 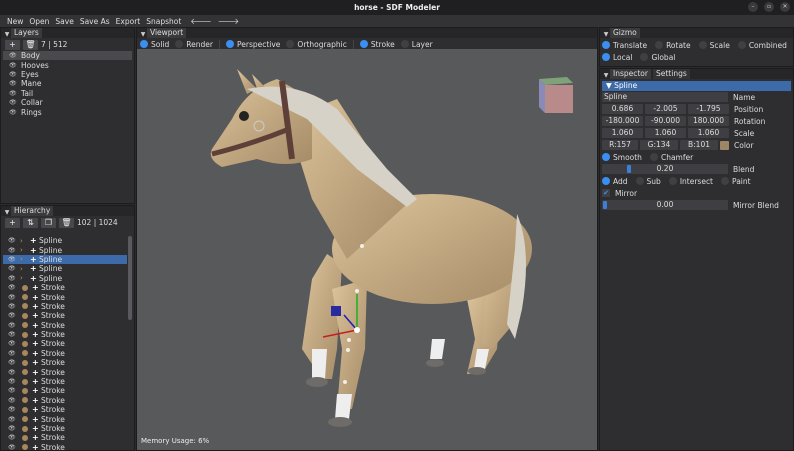 What do you see at coordinates (671, 74) in the screenshot?
I see `tab-settings: Settings` at bounding box center [671, 74].